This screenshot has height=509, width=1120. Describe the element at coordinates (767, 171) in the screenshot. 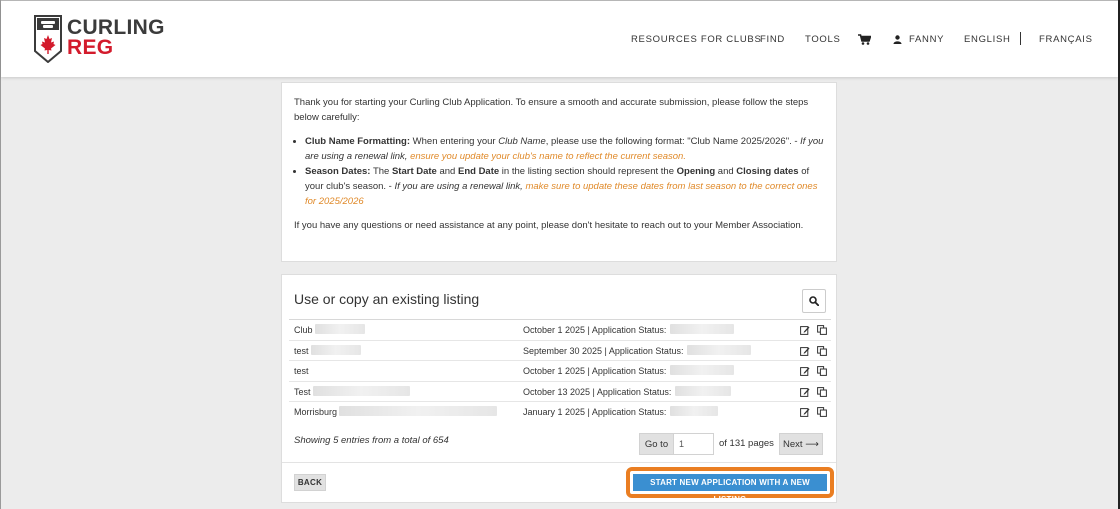

I see `season-closing: Closing dates` at that location.